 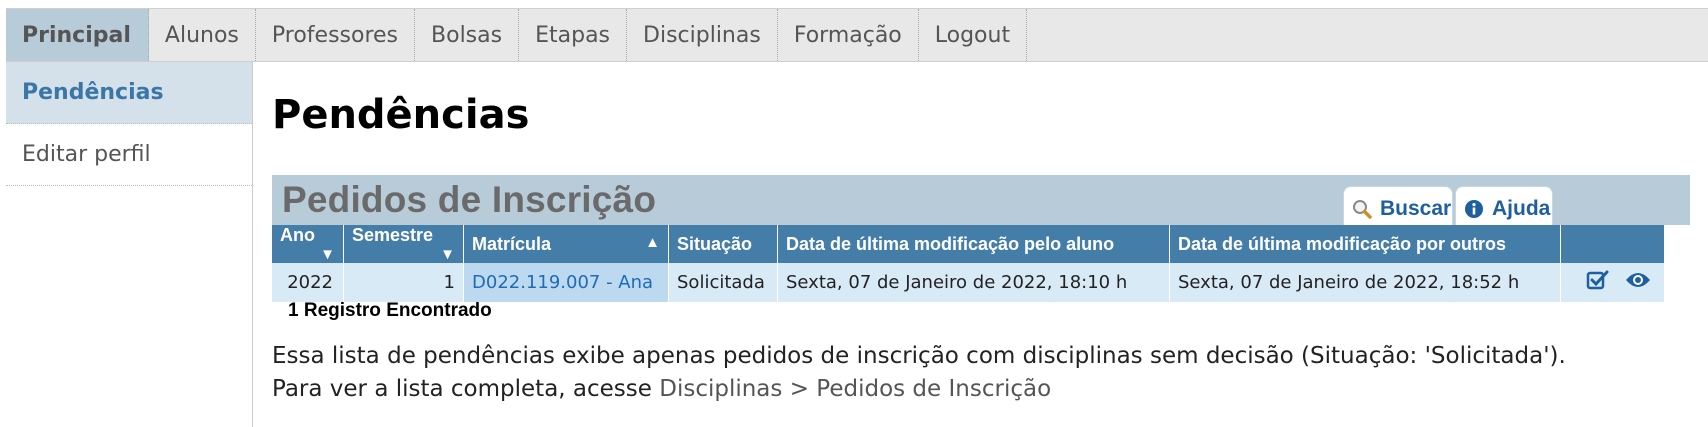 I want to click on cell-mod-aluno: Sexta, 07 de Janeiro de 2022, 18:10 h, so click(x=973, y=282).